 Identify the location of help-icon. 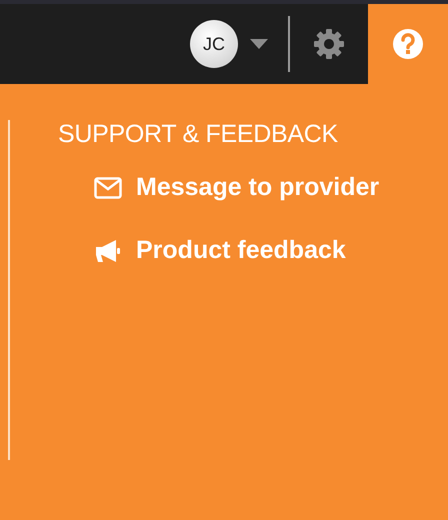
(408, 44).